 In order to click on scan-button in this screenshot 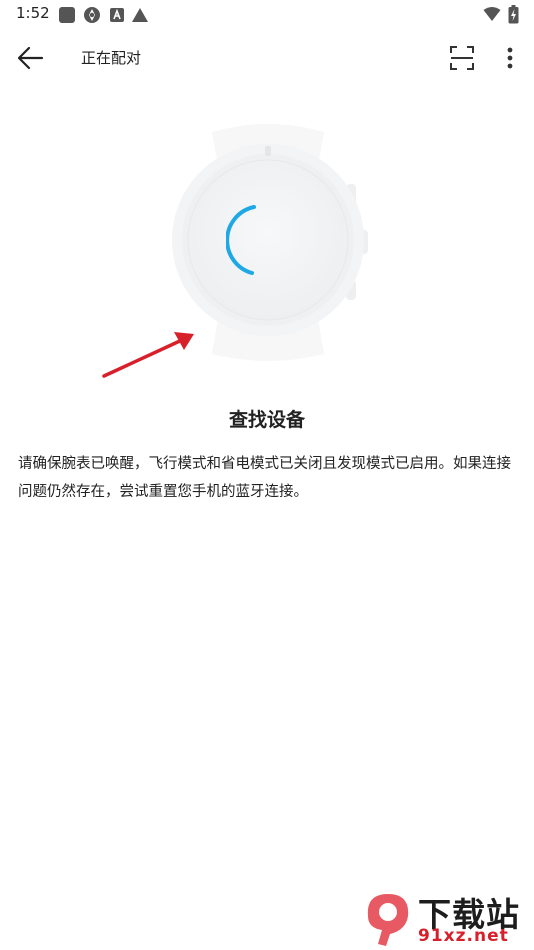, I will do `click(462, 58)`.